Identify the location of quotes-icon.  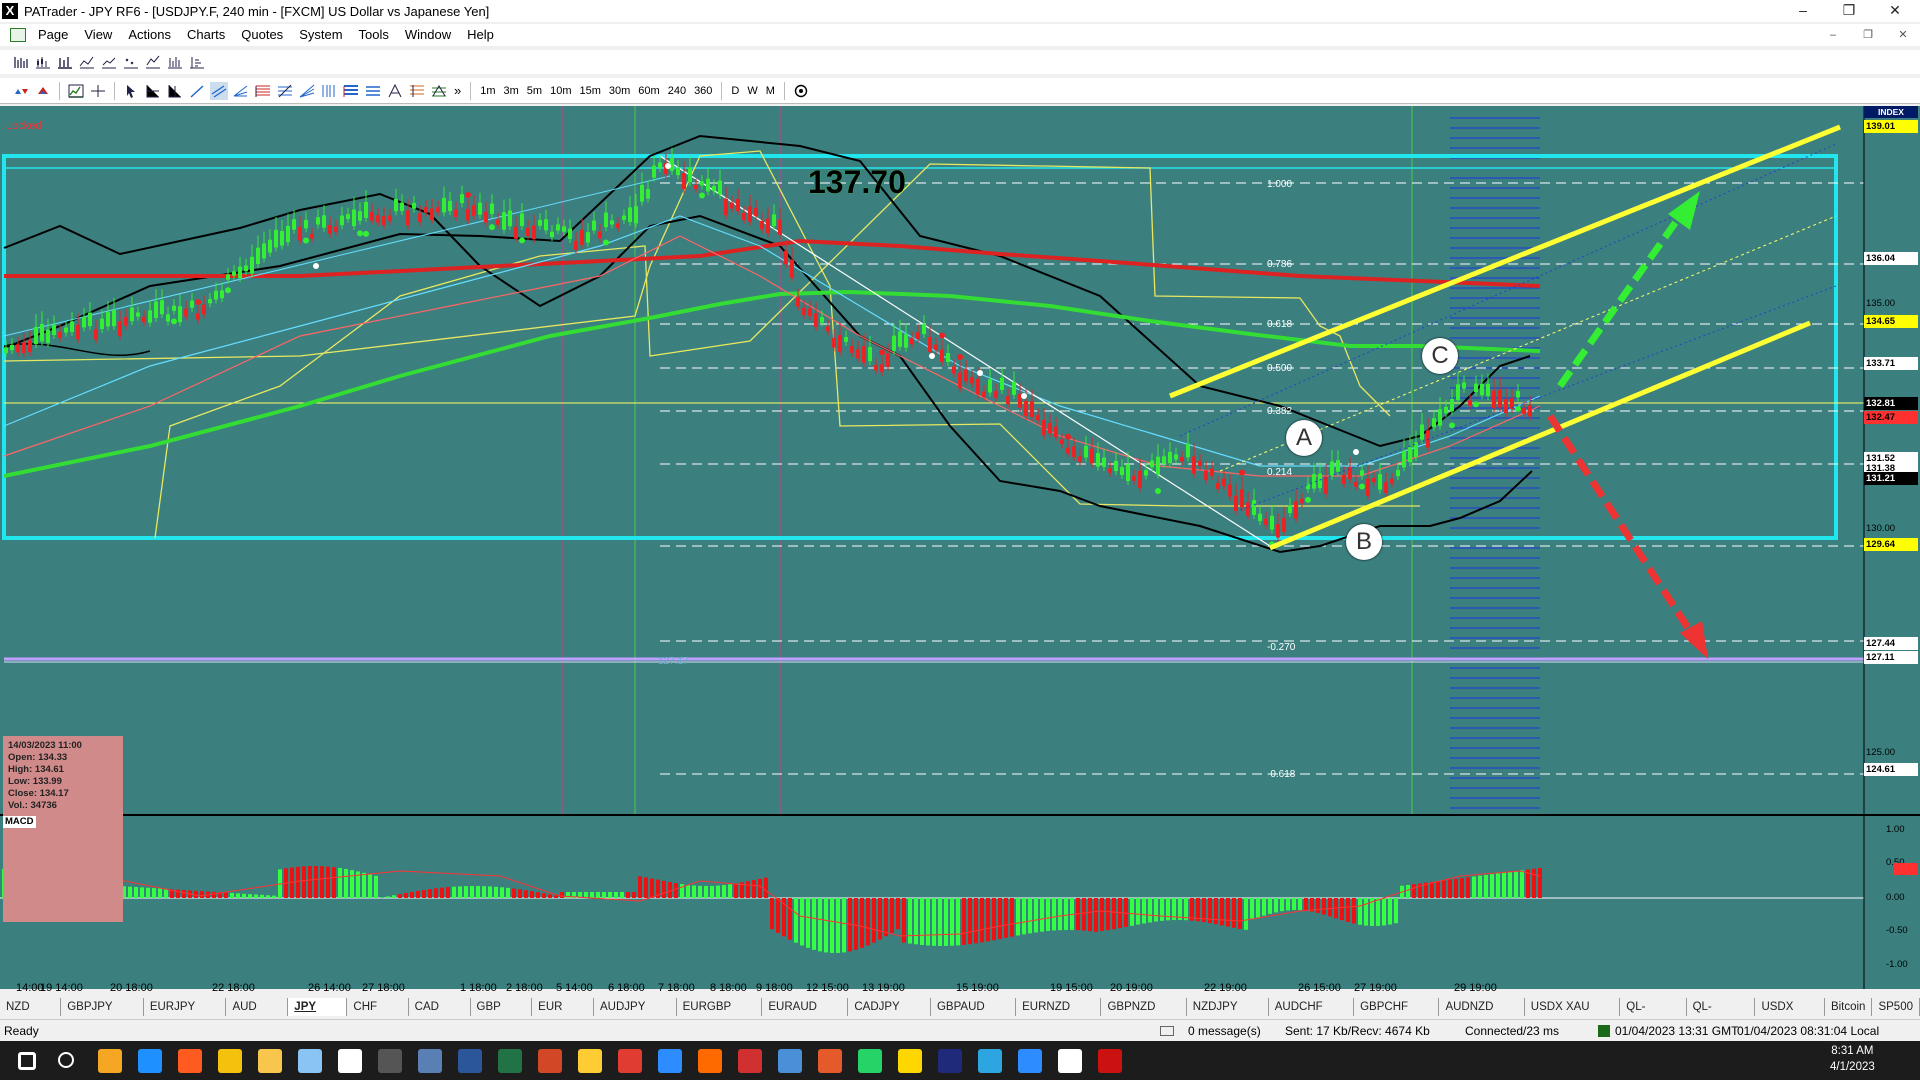
(950, 1061).